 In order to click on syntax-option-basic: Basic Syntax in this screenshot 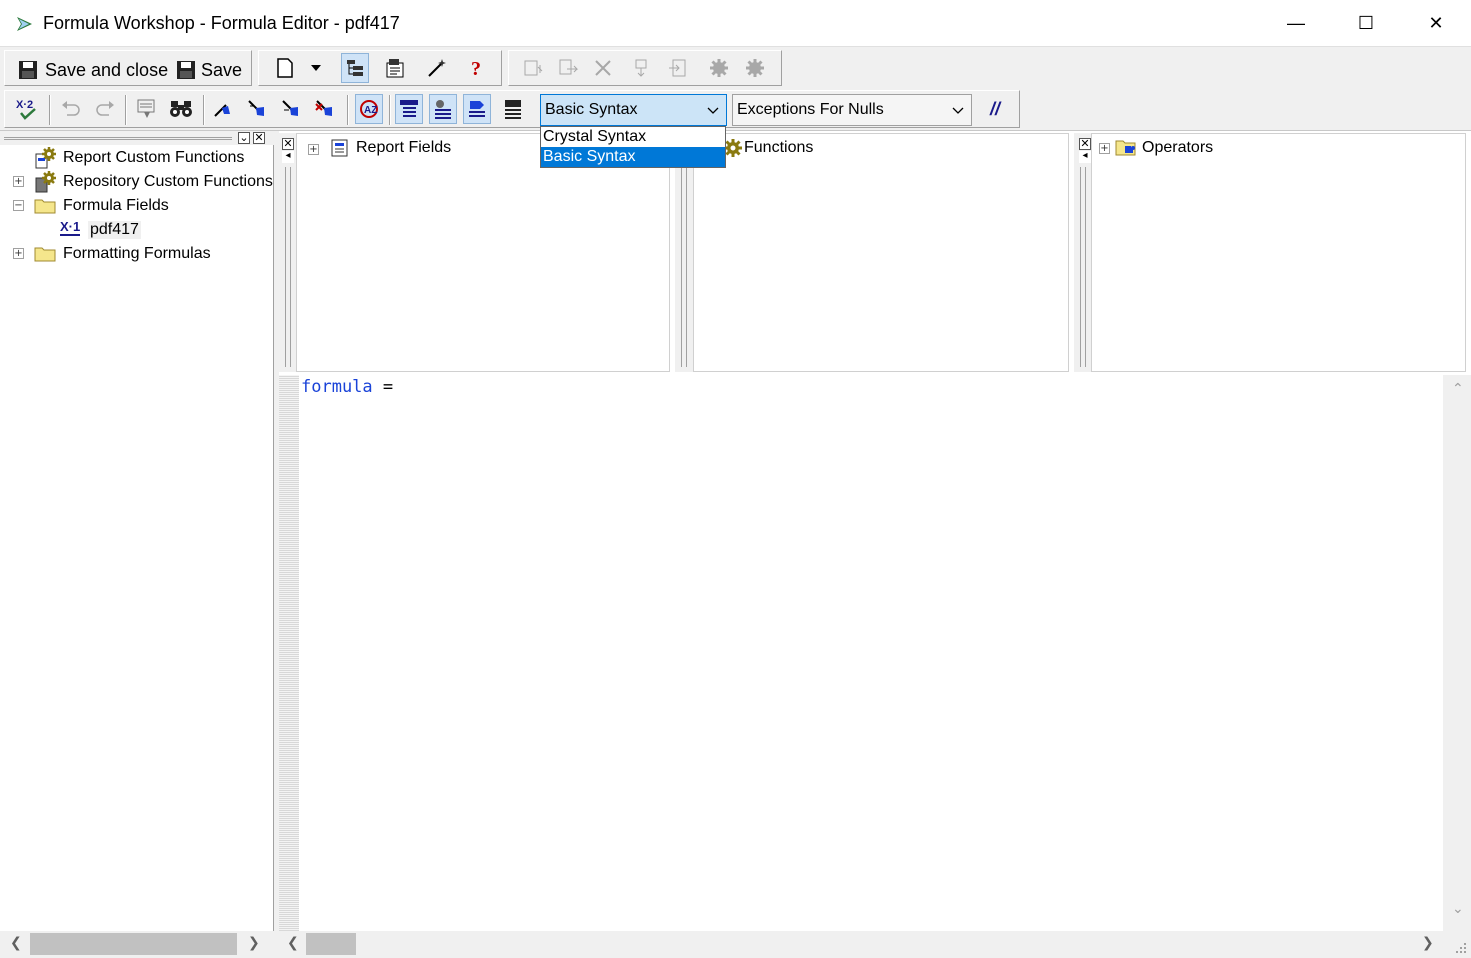, I will do `click(633, 157)`.